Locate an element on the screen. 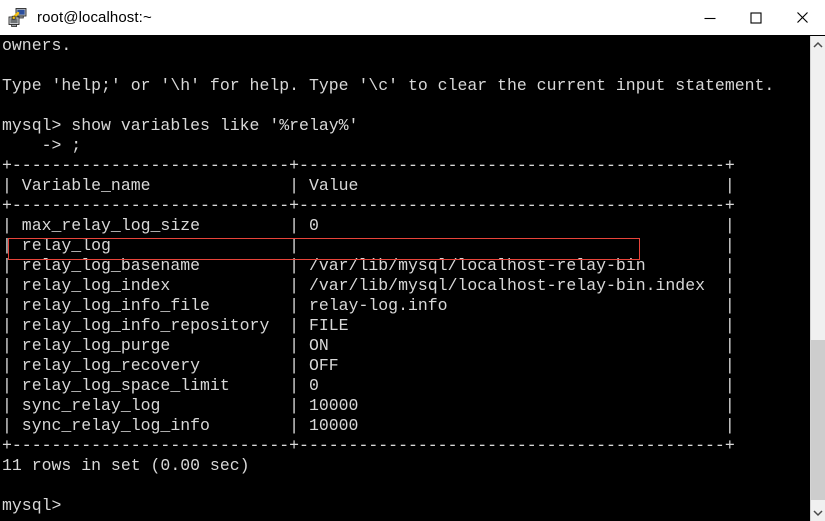 The height and width of the screenshot is (521, 825). chevron-up-icon is located at coordinates (818, 44).